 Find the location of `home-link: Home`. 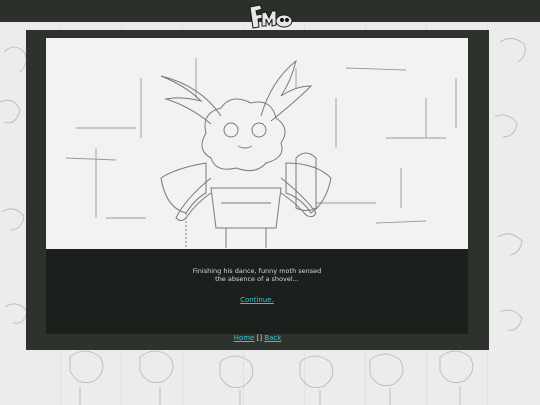

home-link: Home is located at coordinates (244, 338).